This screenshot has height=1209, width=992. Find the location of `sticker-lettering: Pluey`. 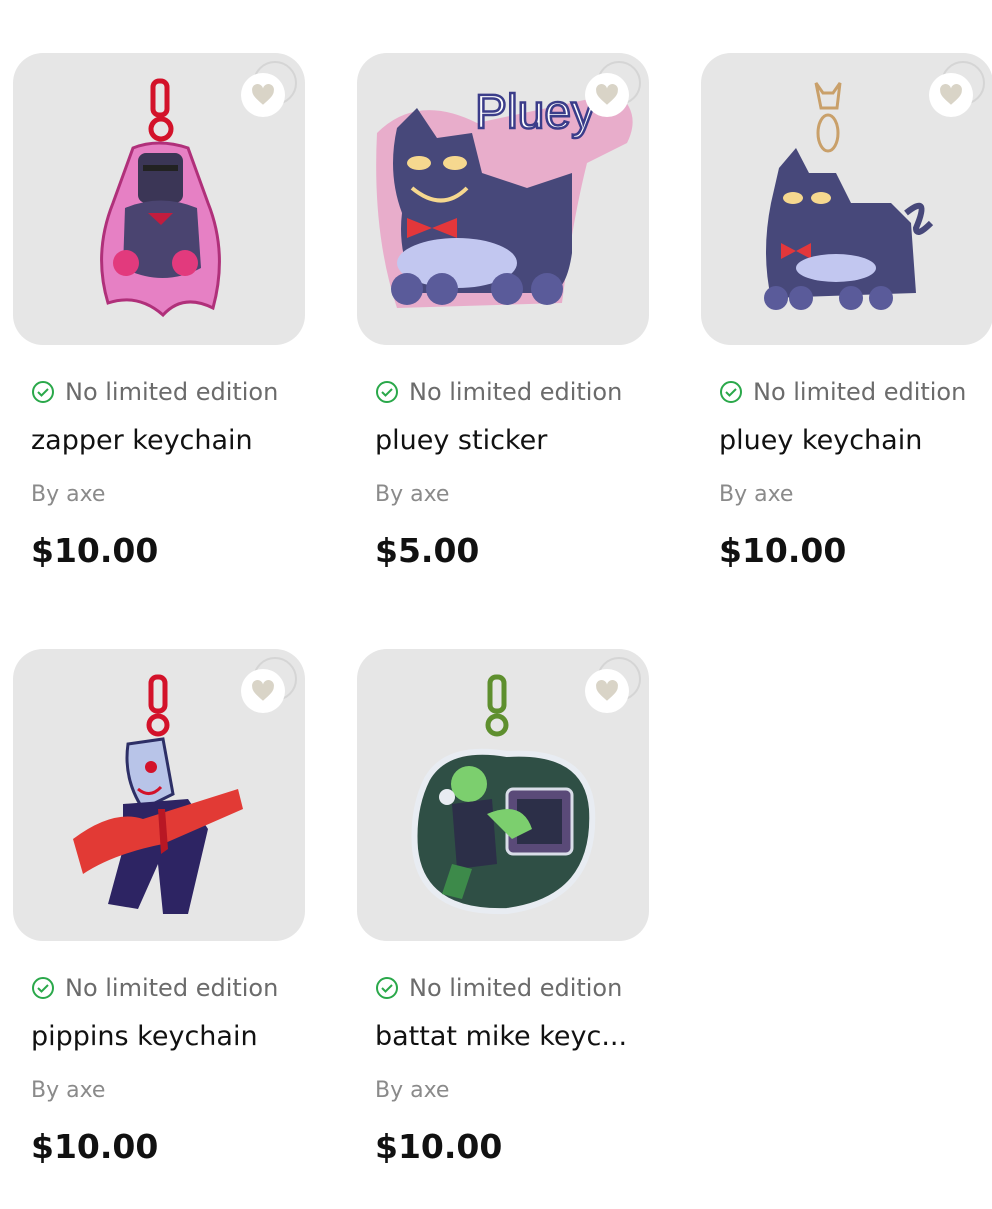

sticker-lettering: Pluey is located at coordinates (535, 112).